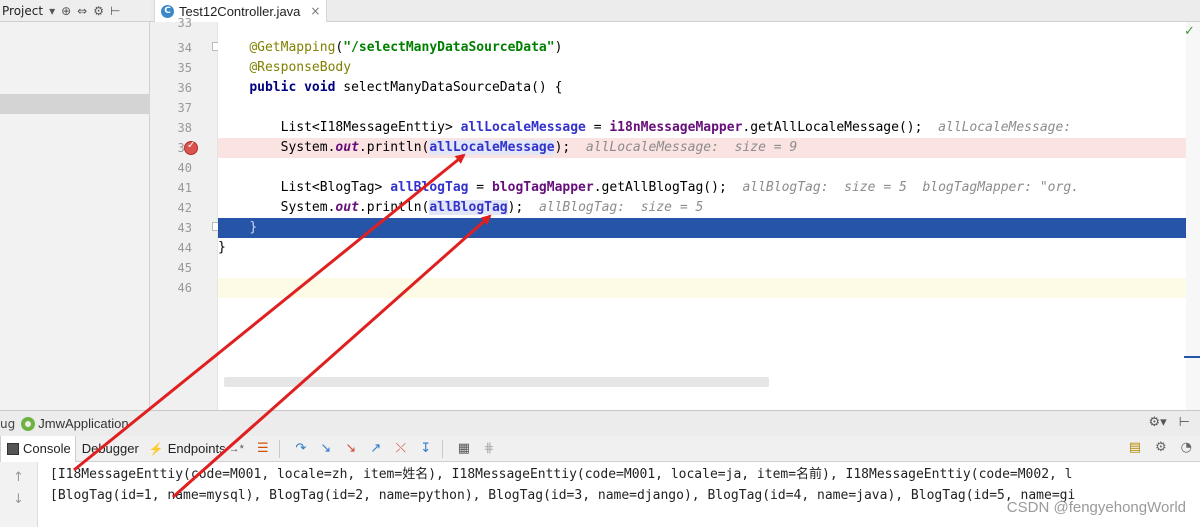 The image size is (1200, 527). I want to click on line-number: 43, so click(184, 228).